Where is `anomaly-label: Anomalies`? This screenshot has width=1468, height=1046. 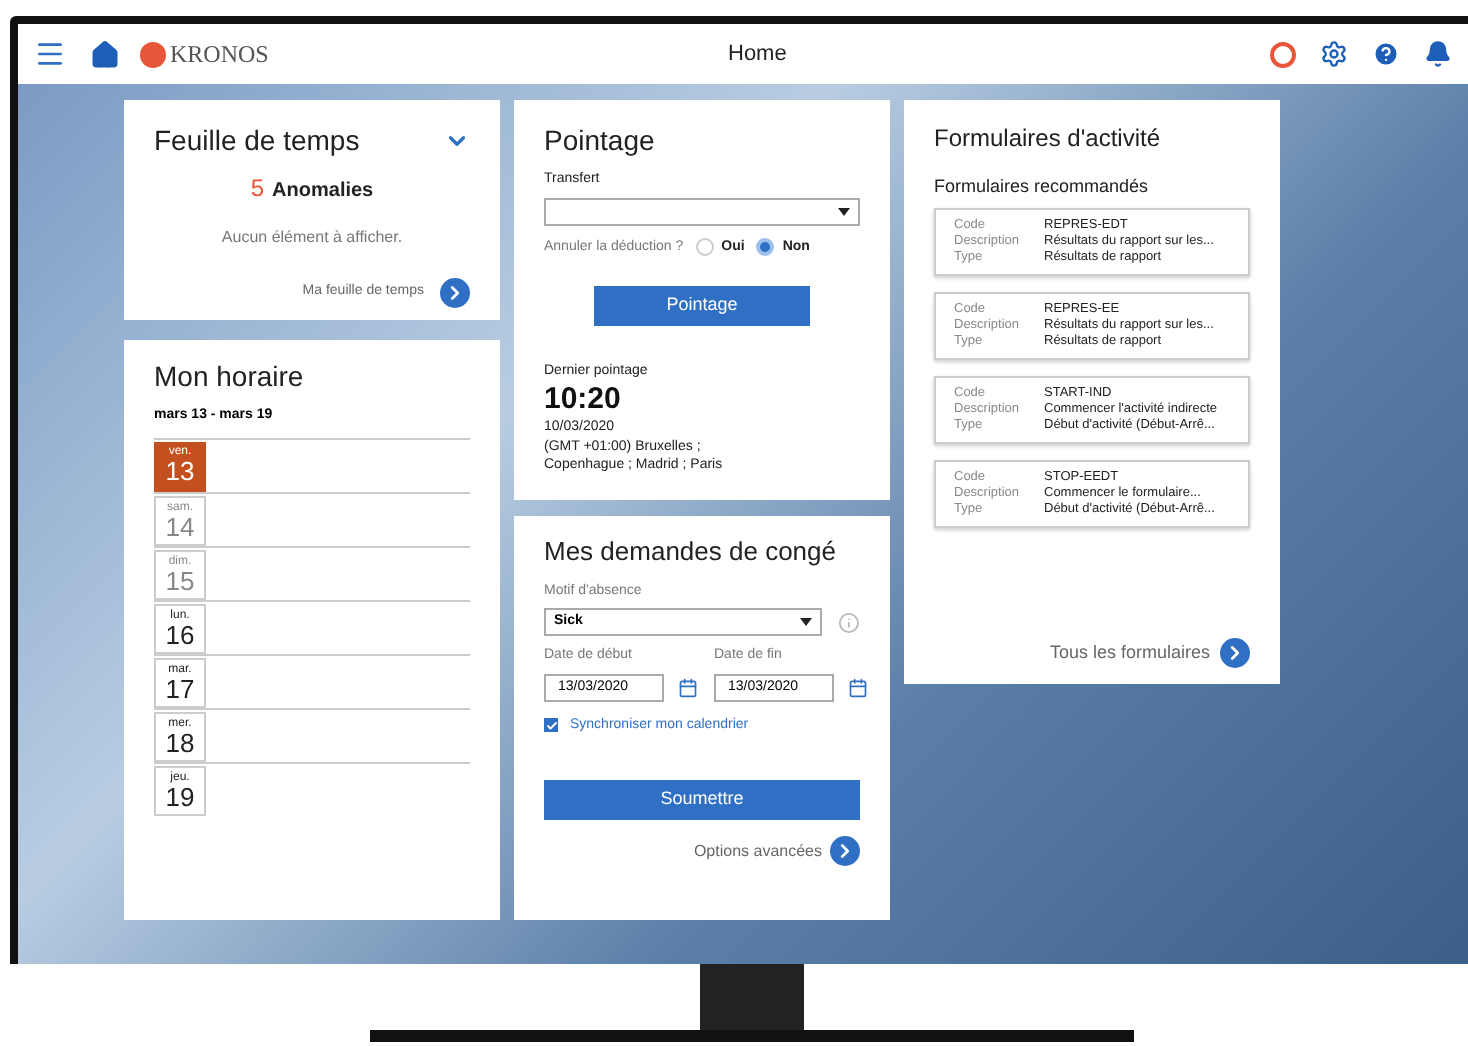
anomaly-label: Anomalies is located at coordinates (323, 192).